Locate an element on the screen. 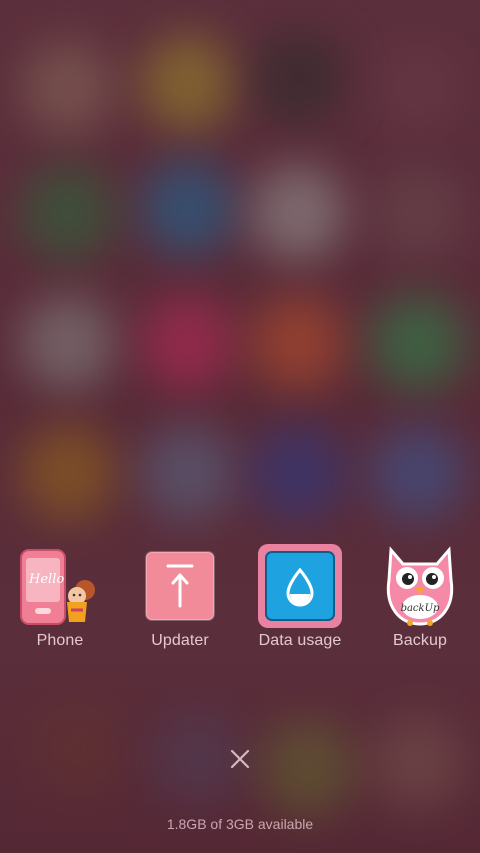 The height and width of the screenshot is (853, 480). water-drop-icon is located at coordinates (300, 585).